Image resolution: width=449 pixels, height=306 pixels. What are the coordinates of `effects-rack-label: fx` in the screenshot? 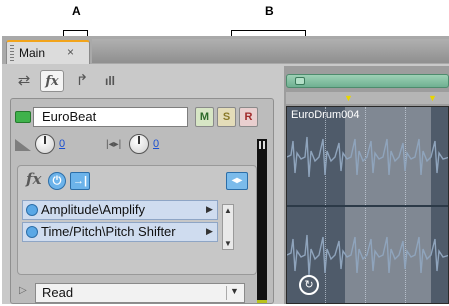 It's located at (34, 179).